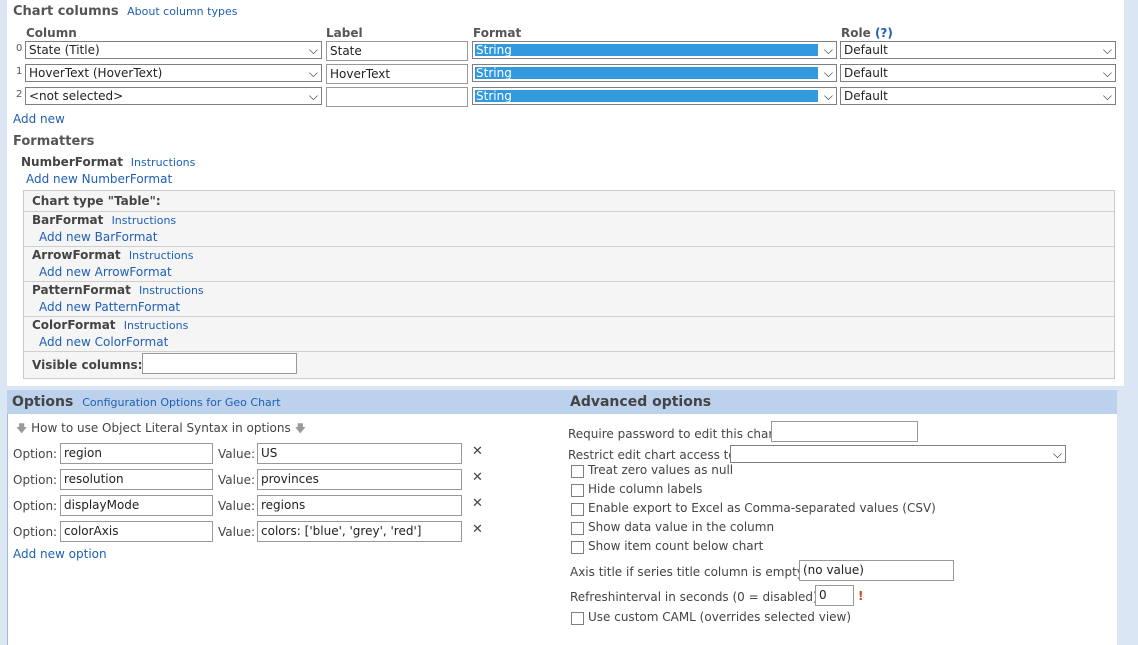 This screenshot has height=645, width=1138. What do you see at coordinates (856, 33) in the screenshot?
I see `role-header-label: Role` at bounding box center [856, 33].